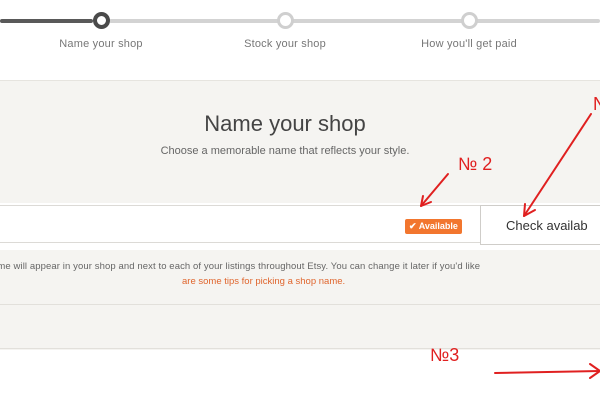 This screenshot has height=400, width=600. Describe the element at coordinates (475, 164) in the screenshot. I see `annotation-label-2: № 2` at that location.